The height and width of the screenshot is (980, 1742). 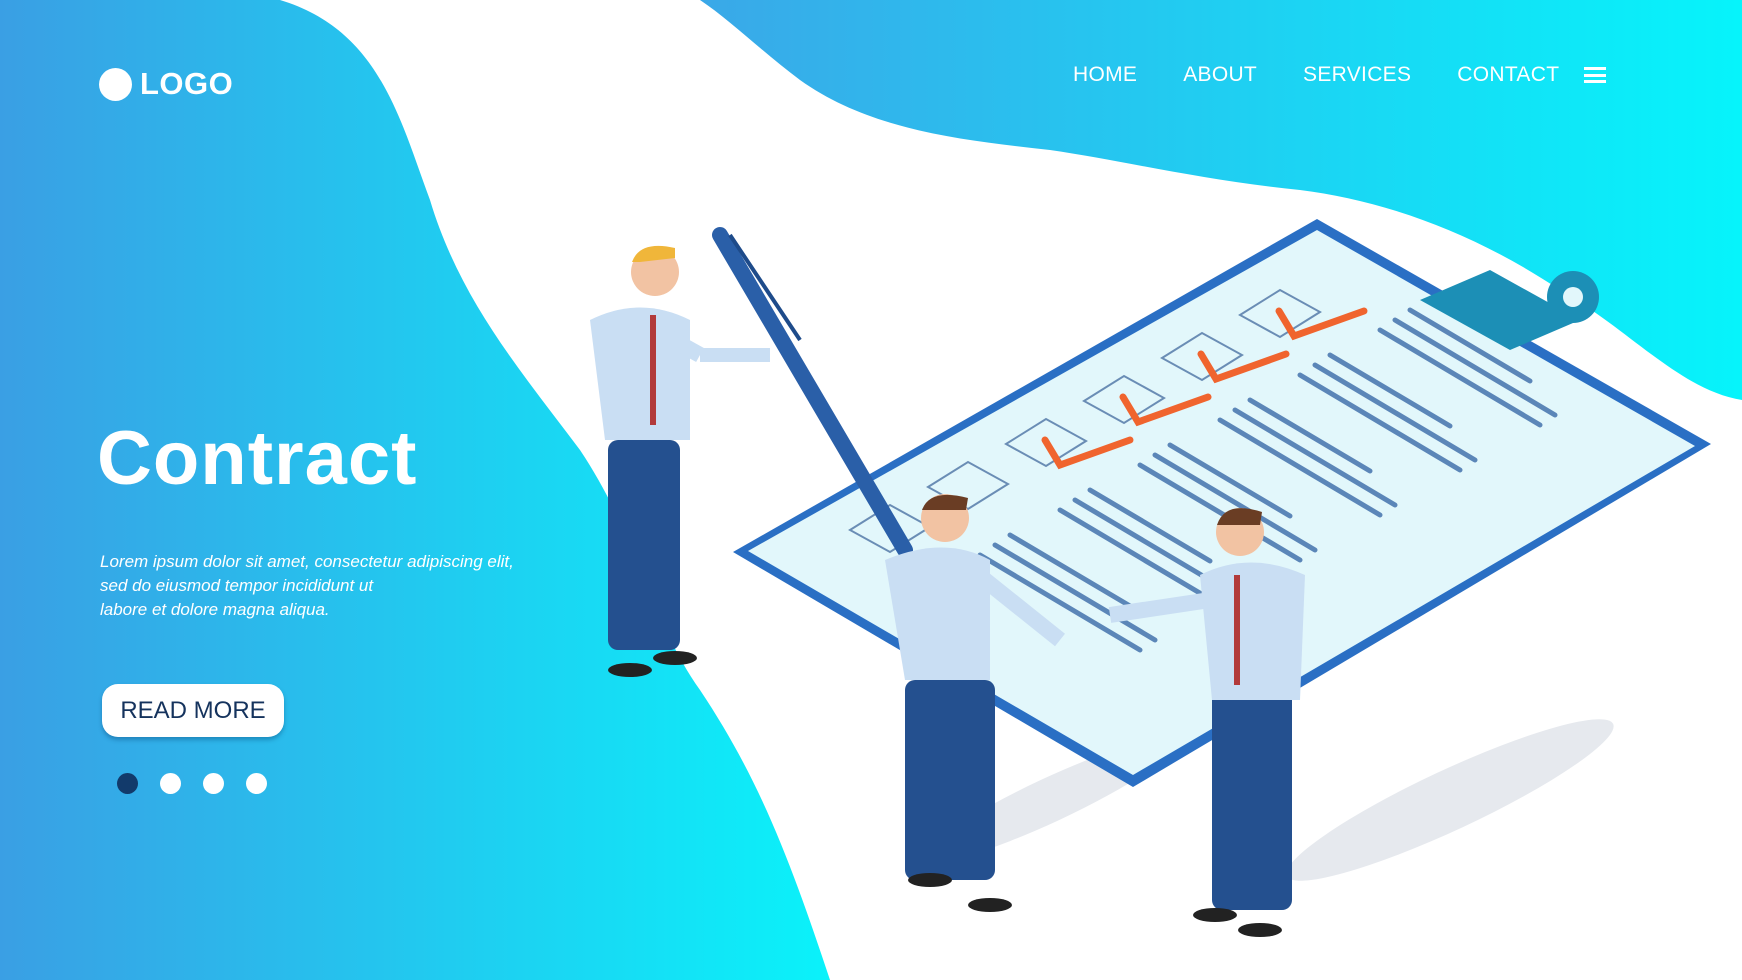 What do you see at coordinates (1508, 75) in the screenshot?
I see `nav-contact: CONTACT` at bounding box center [1508, 75].